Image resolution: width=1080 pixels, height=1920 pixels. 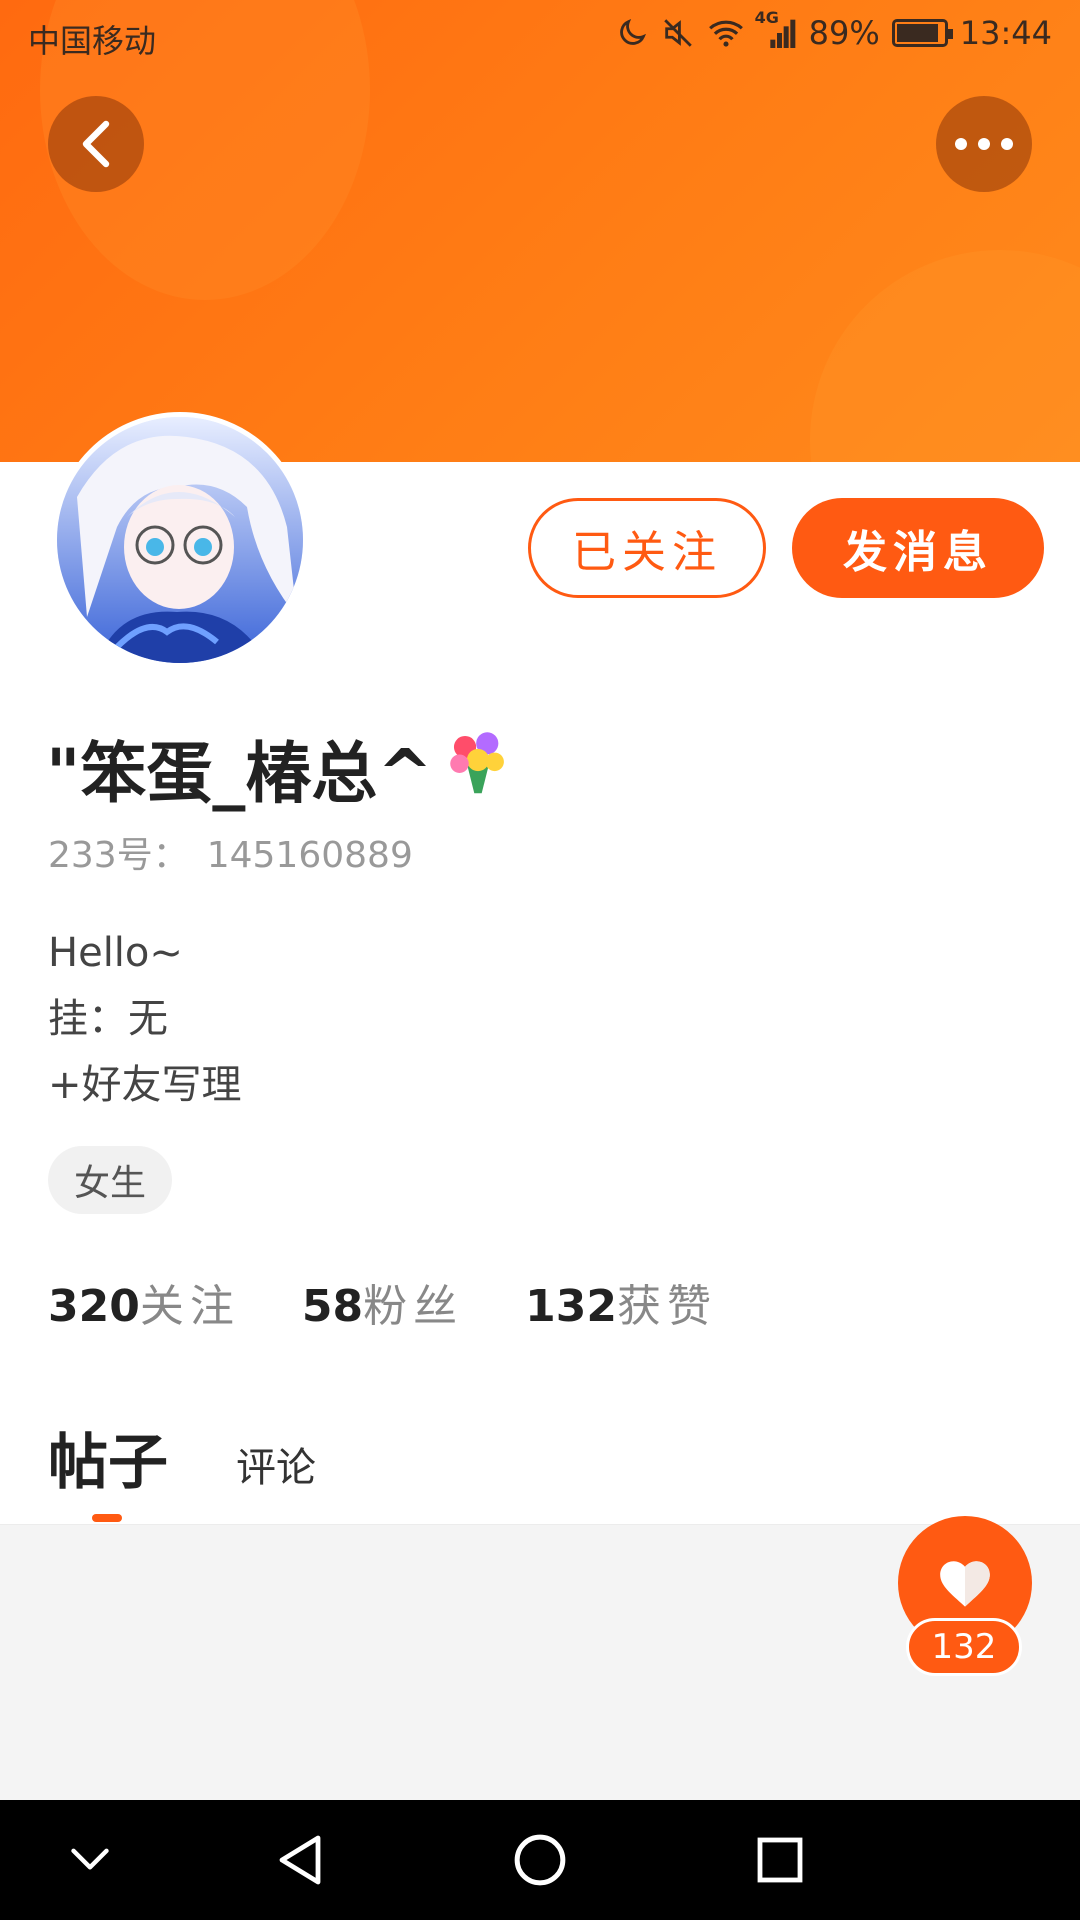 What do you see at coordinates (917, 33) in the screenshot?
I see `battery-fill` at bounding box center [917, 33].